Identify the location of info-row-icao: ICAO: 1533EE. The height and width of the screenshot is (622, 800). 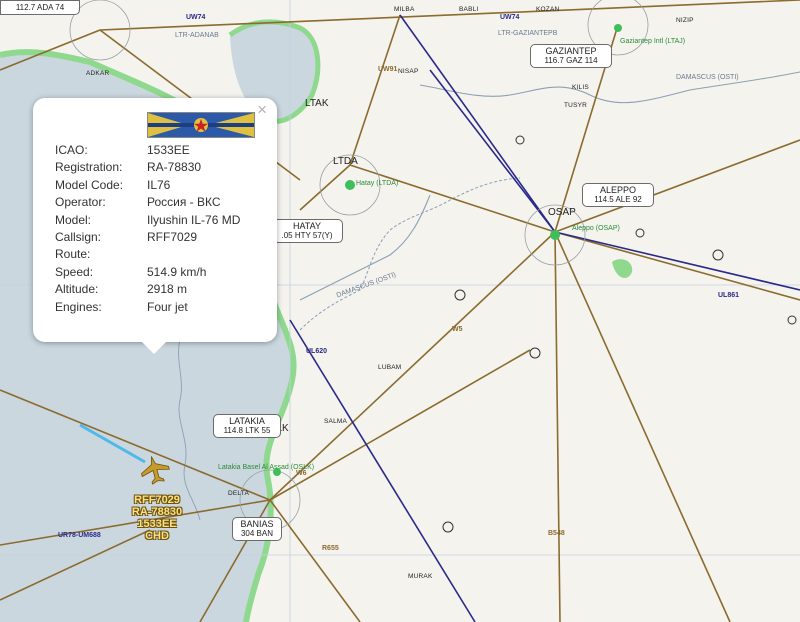
(161, 151).